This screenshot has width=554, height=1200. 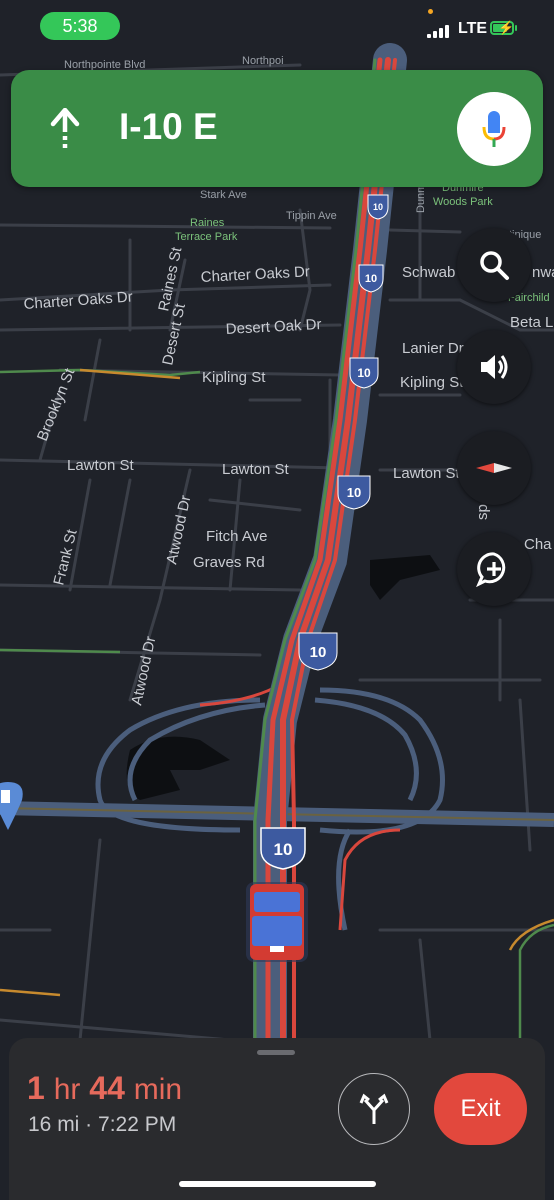 I want to click on svg-text: Cha, so click(x=538, y=544).